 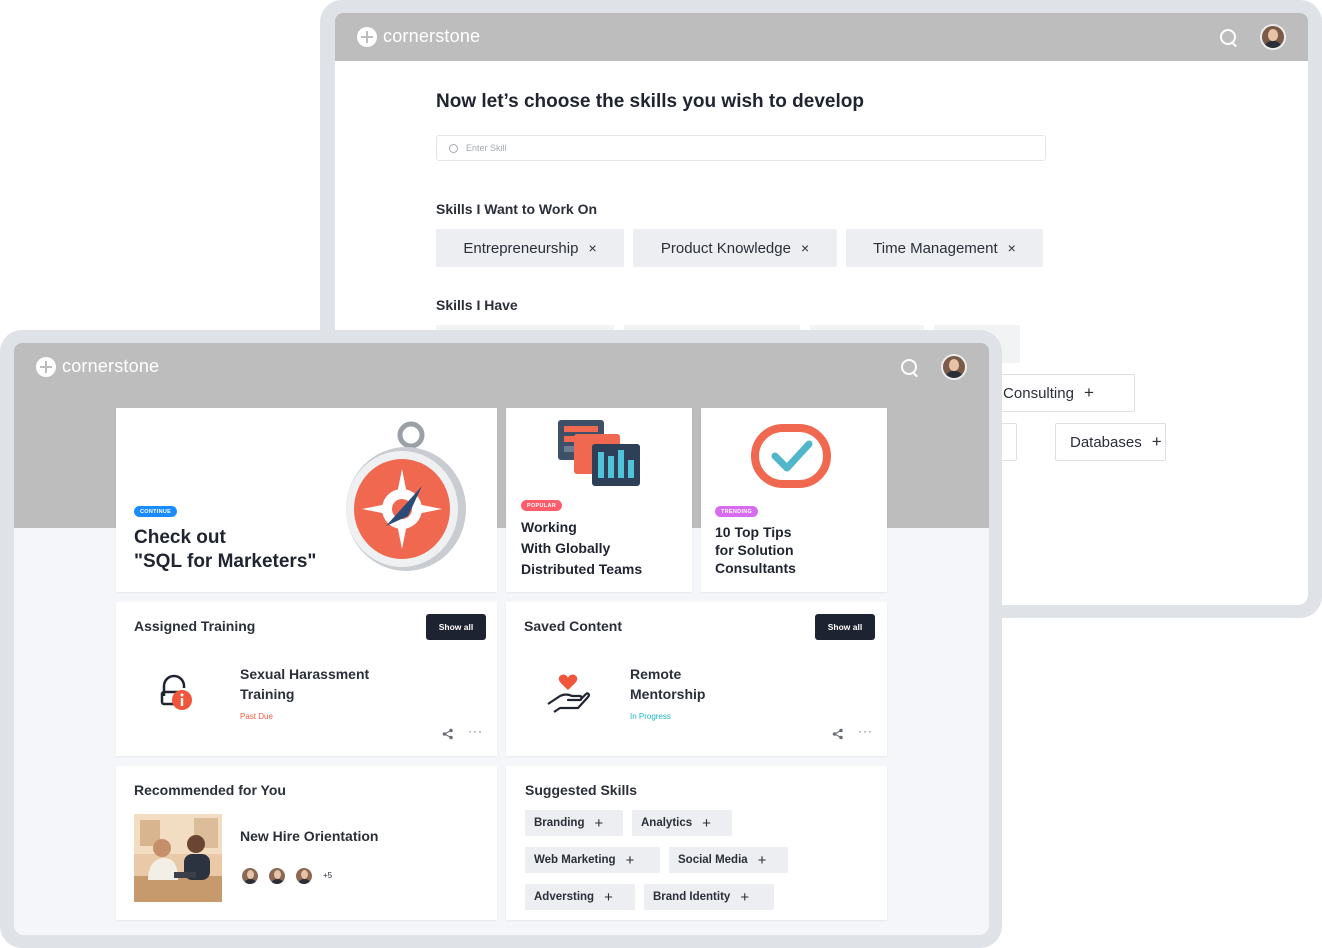 What do you see at coordinates (549, 527) in the screenshot?
I see `card-title-line: Working` at bounding box center [549, 527].